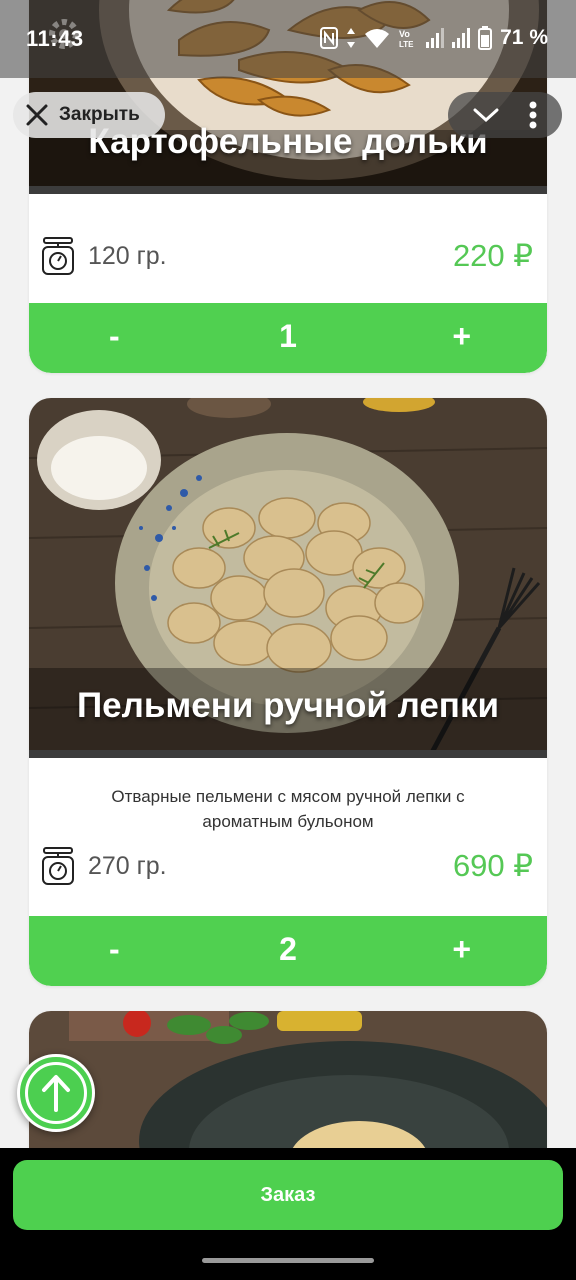 The image size is (576, 1280). Describe the element at coordinates (288, 338) in the screenshot. I see `quantity-stepper: - 1 +` at that location.